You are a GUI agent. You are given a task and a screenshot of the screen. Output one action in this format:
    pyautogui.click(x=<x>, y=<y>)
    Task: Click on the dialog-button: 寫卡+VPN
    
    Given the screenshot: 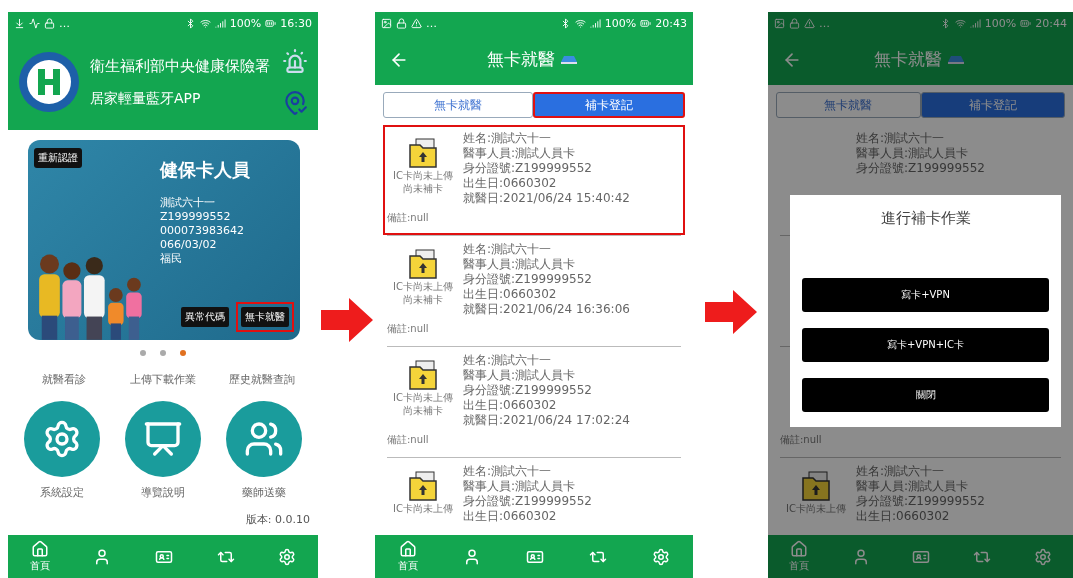 What is the action you would take?
    pyautogui.click(x=925, y=295)
    